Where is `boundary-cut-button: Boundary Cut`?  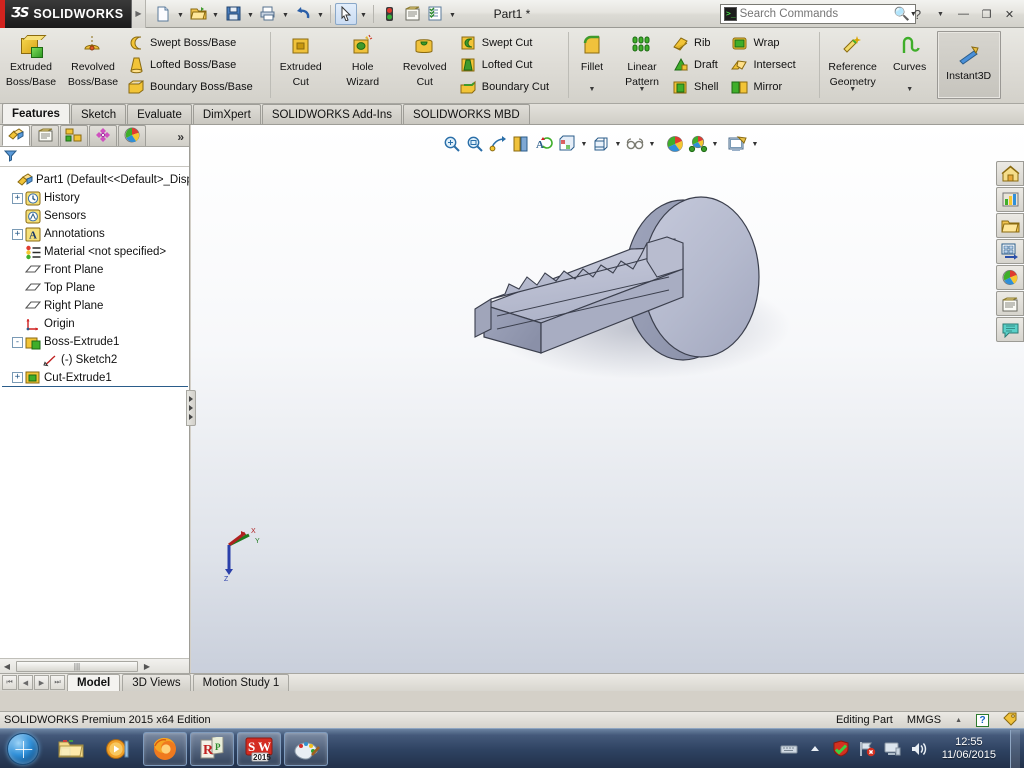
boundary-cut-button: Boundary Cut is located at coordinates (506, 86).